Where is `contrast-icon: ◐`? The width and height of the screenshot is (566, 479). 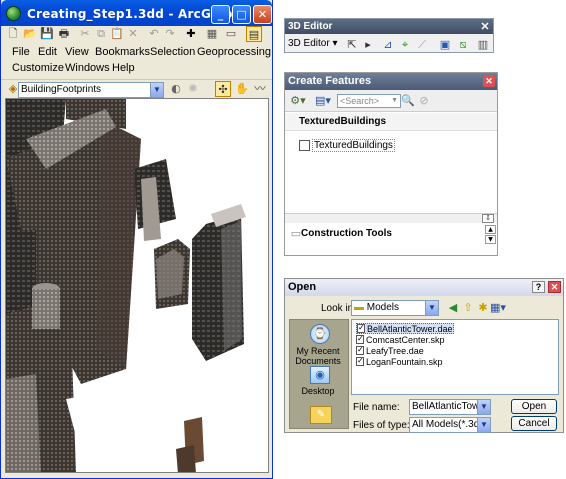 contrast-icon: ◐ is located at coordinates (176, 89).